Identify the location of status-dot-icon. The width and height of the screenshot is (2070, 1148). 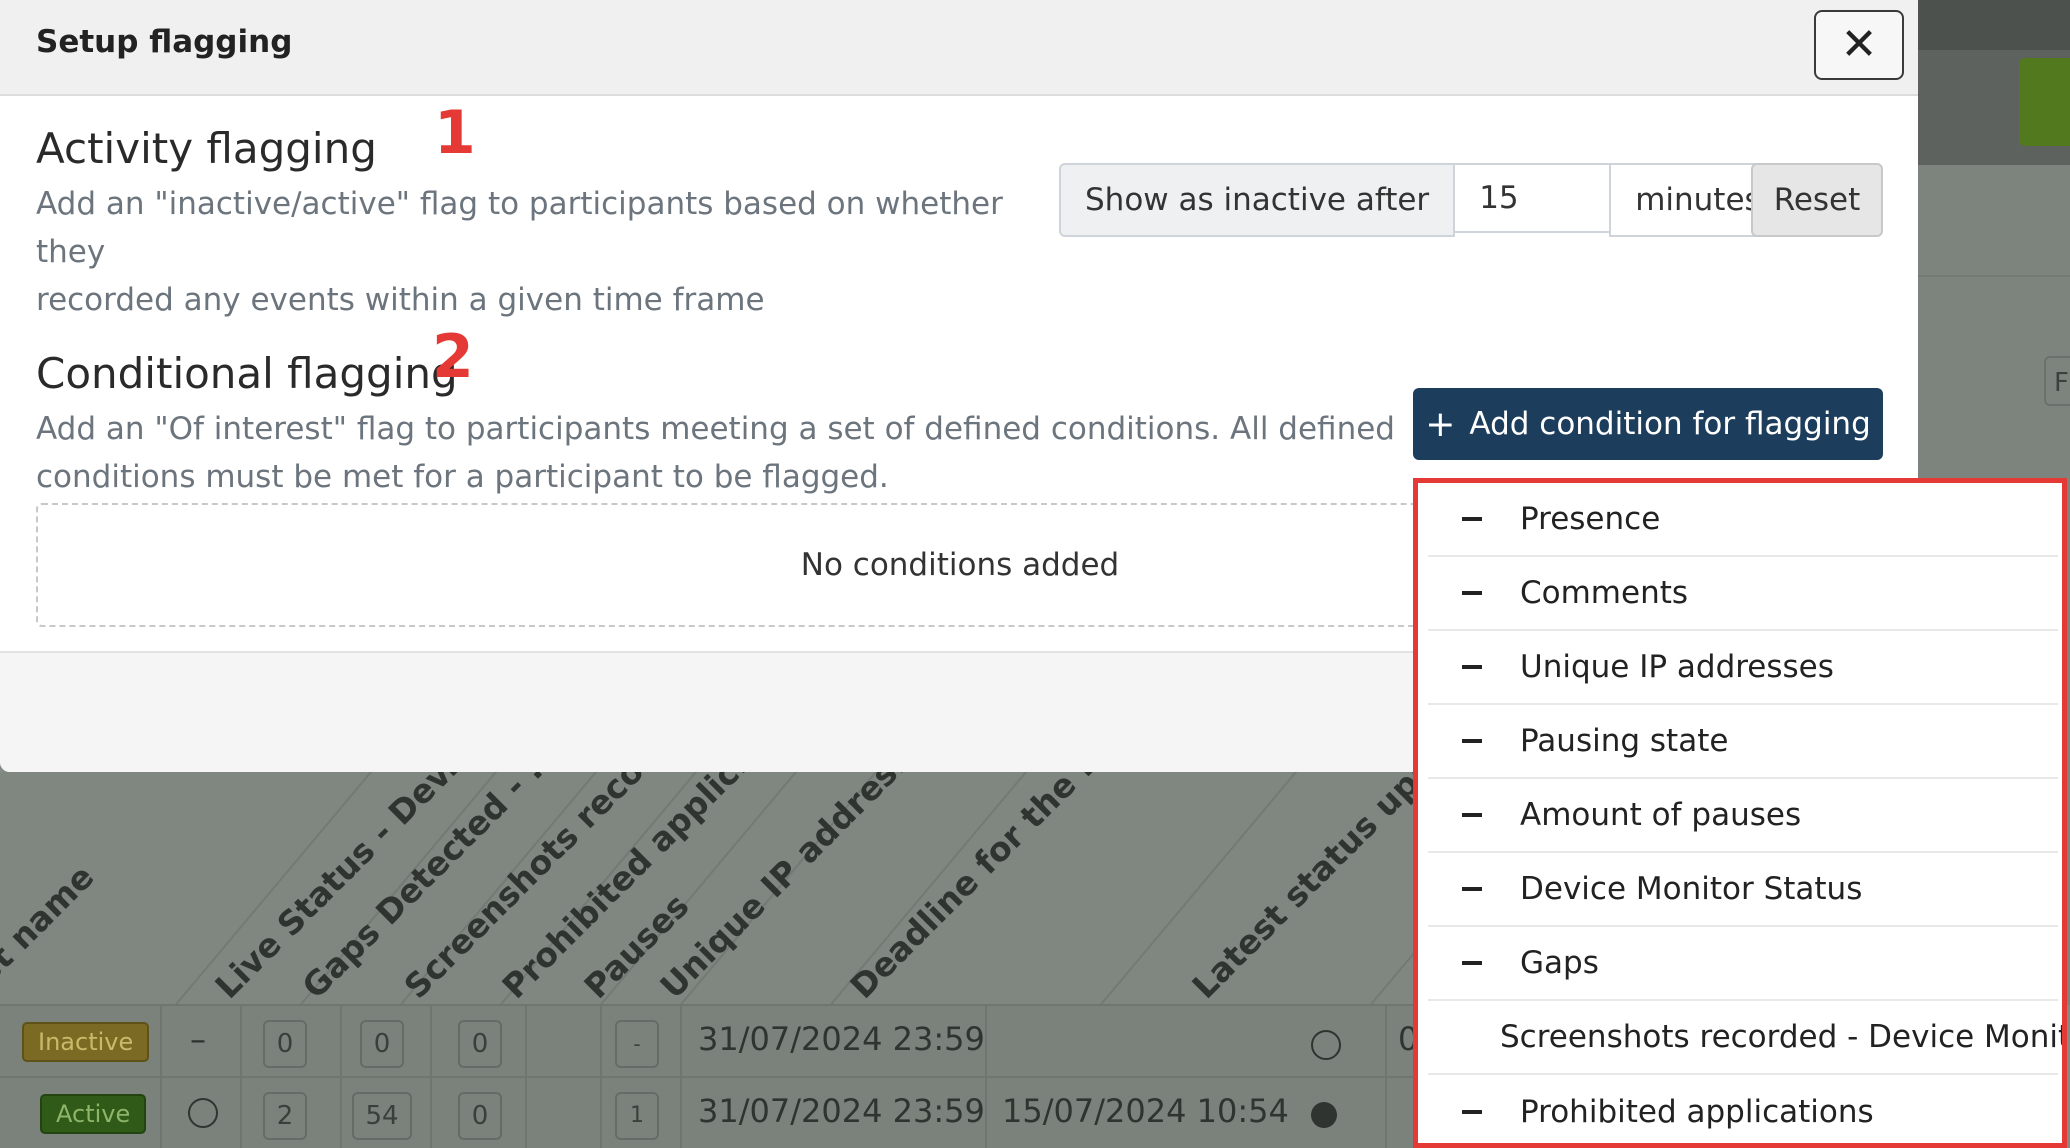
(1324, 1115).